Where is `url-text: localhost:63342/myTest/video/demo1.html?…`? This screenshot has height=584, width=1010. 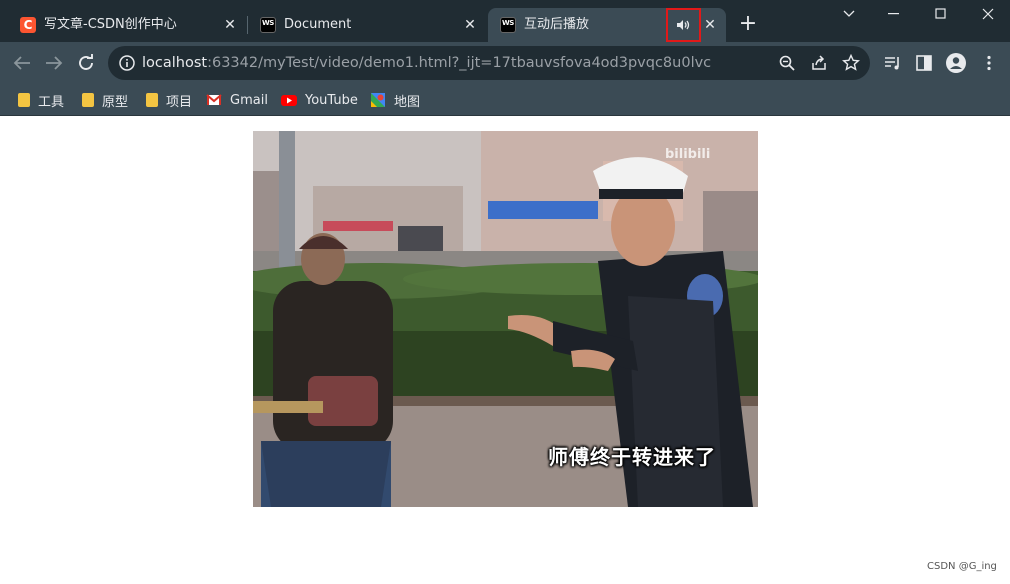
url-text: localhost:63342/myTest/video/demo1.html?… is located at coordinates (426, 63).